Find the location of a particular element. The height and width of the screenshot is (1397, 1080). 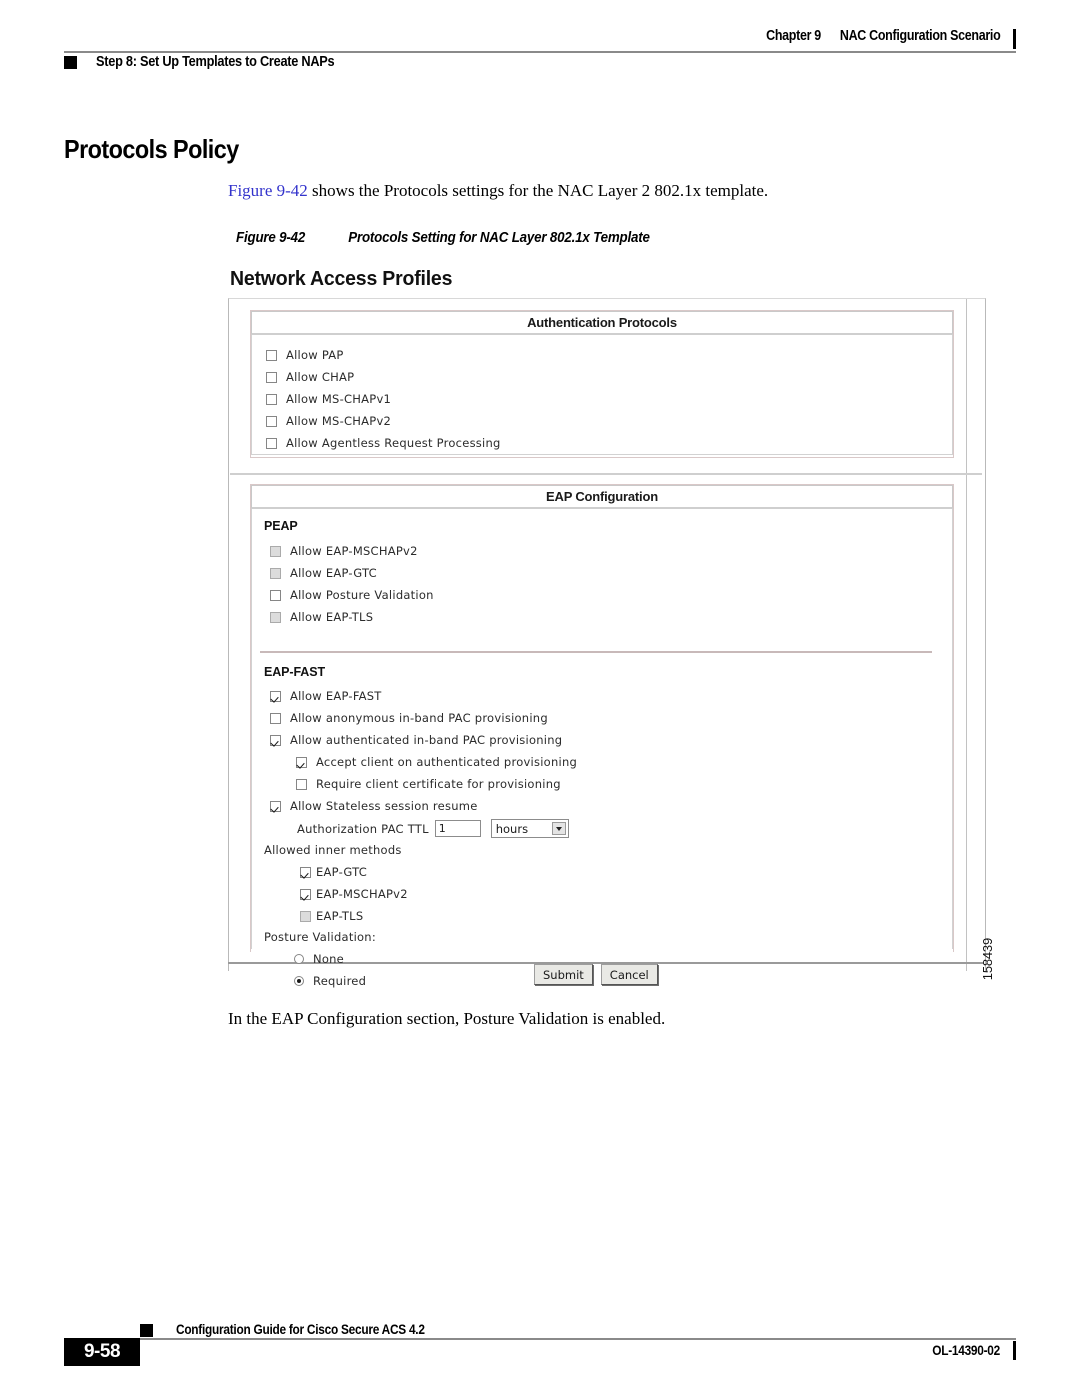

checkbox-label: Allow Stateless session resume is located at coordinates (384, 806).